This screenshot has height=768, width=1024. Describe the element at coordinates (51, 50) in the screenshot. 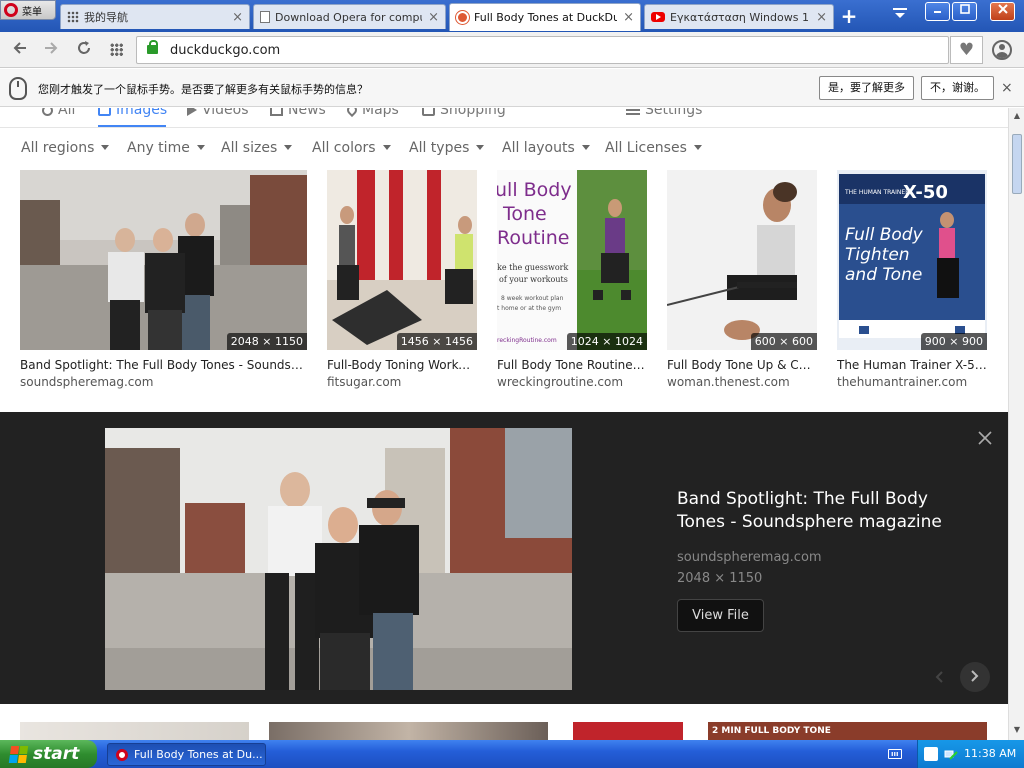

I see `forward-arrow-icon` at that location.